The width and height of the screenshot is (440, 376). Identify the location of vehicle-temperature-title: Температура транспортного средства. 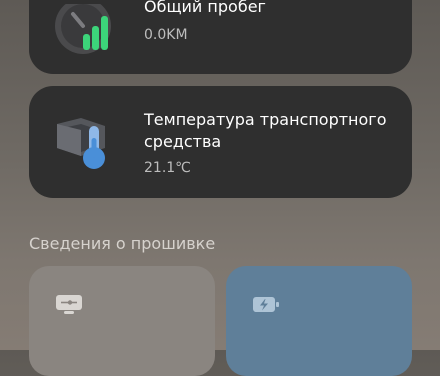
(265, 131).